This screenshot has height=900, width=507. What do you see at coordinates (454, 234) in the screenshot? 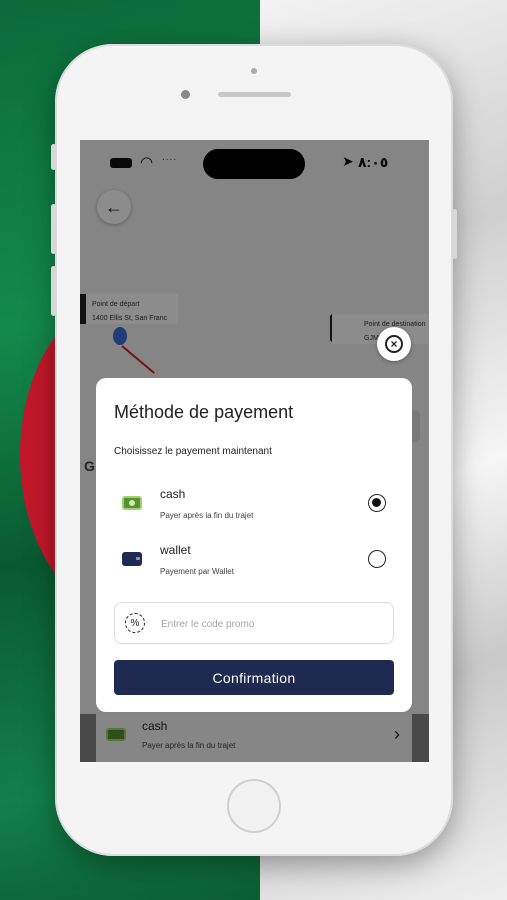
I see `power-button` at bounding box center [454, 234].